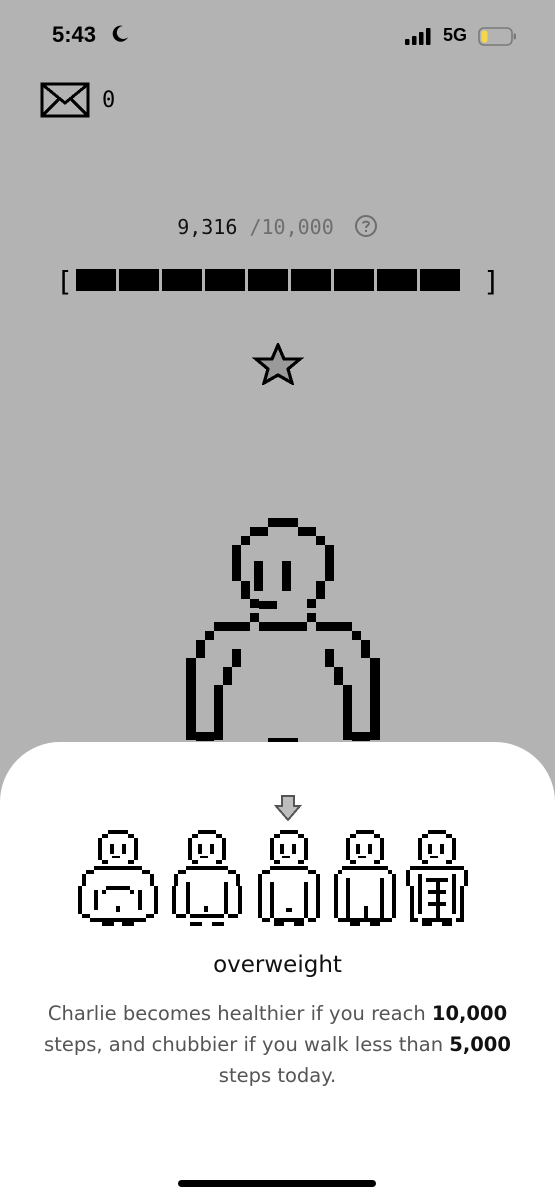 This screenshot has width=555, height=1200. What do you see at coordinates (418, 36) in the screenshot?
I see `signal-icon` at bounding box center [418, 36].